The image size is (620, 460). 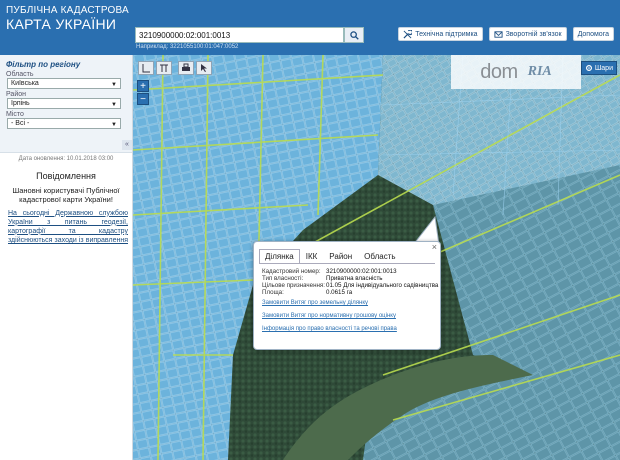 What do you see at coordinates (533, 34) in the screenshot?
I see `feedback-label: Зворотній зв'язок` at bounding box center [533, 34].